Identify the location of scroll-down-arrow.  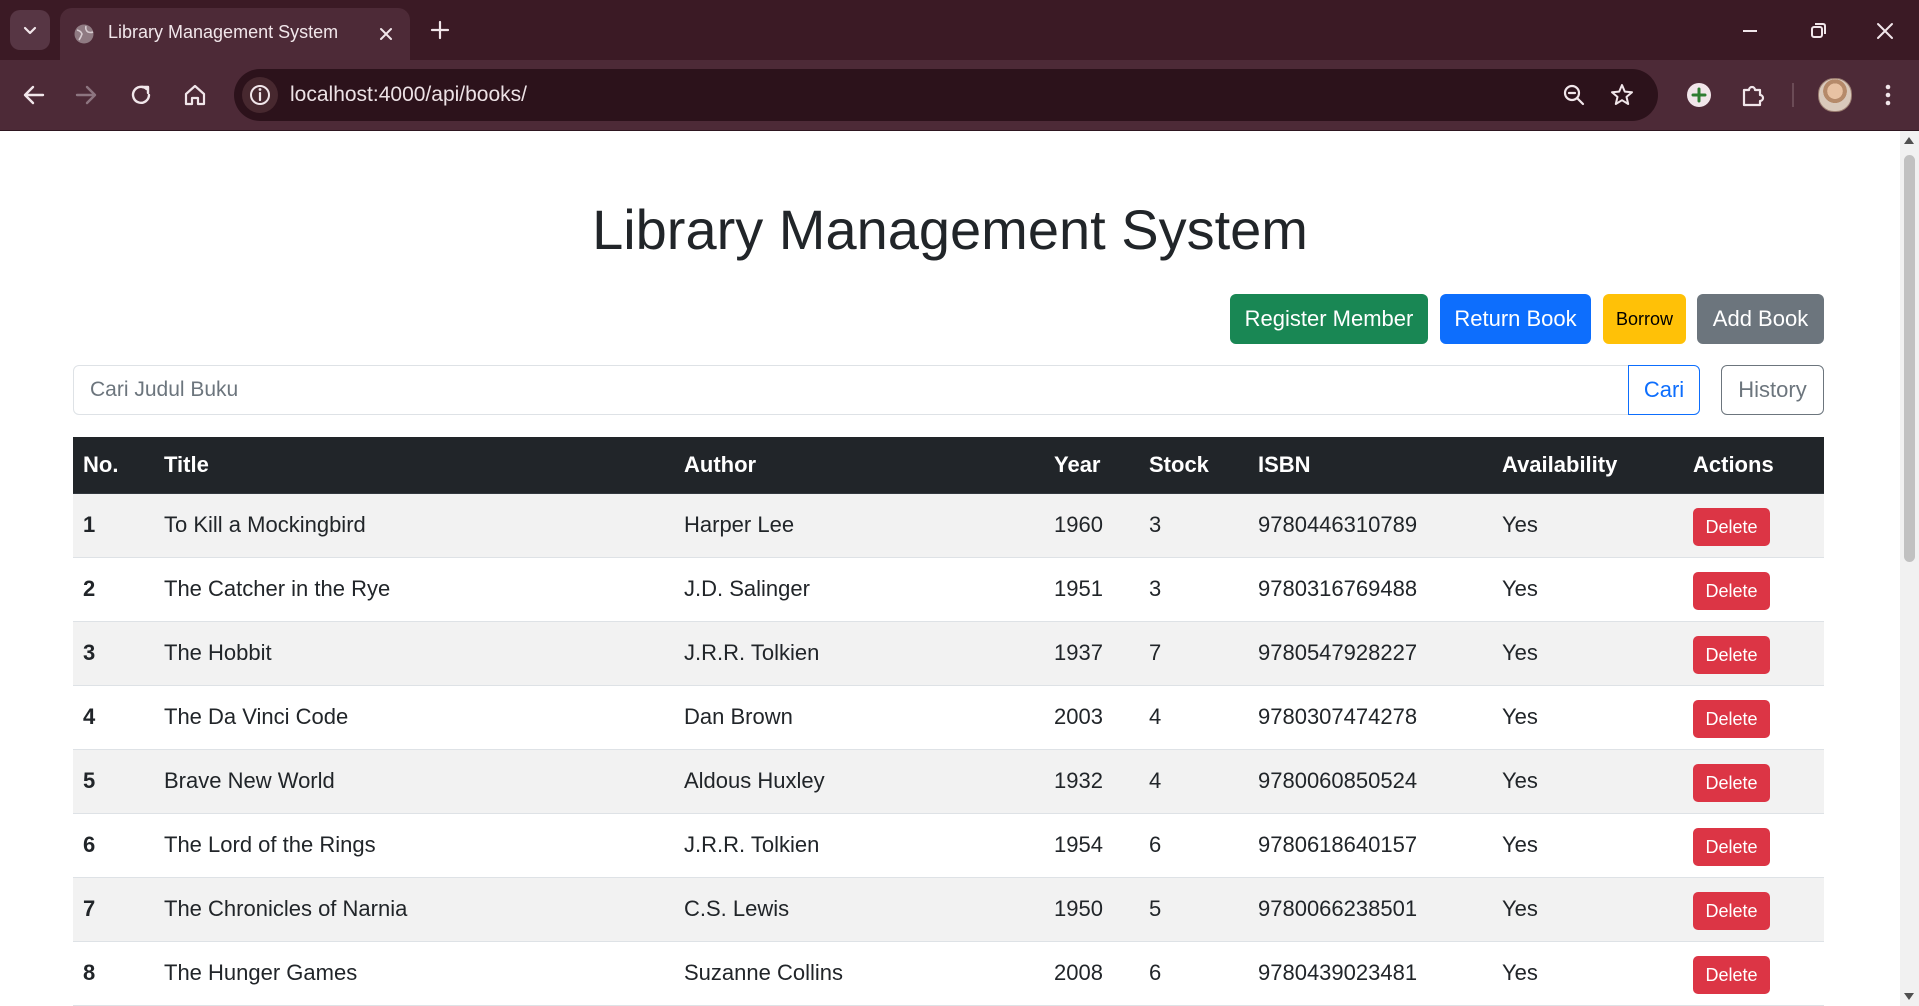
(1909, 996).